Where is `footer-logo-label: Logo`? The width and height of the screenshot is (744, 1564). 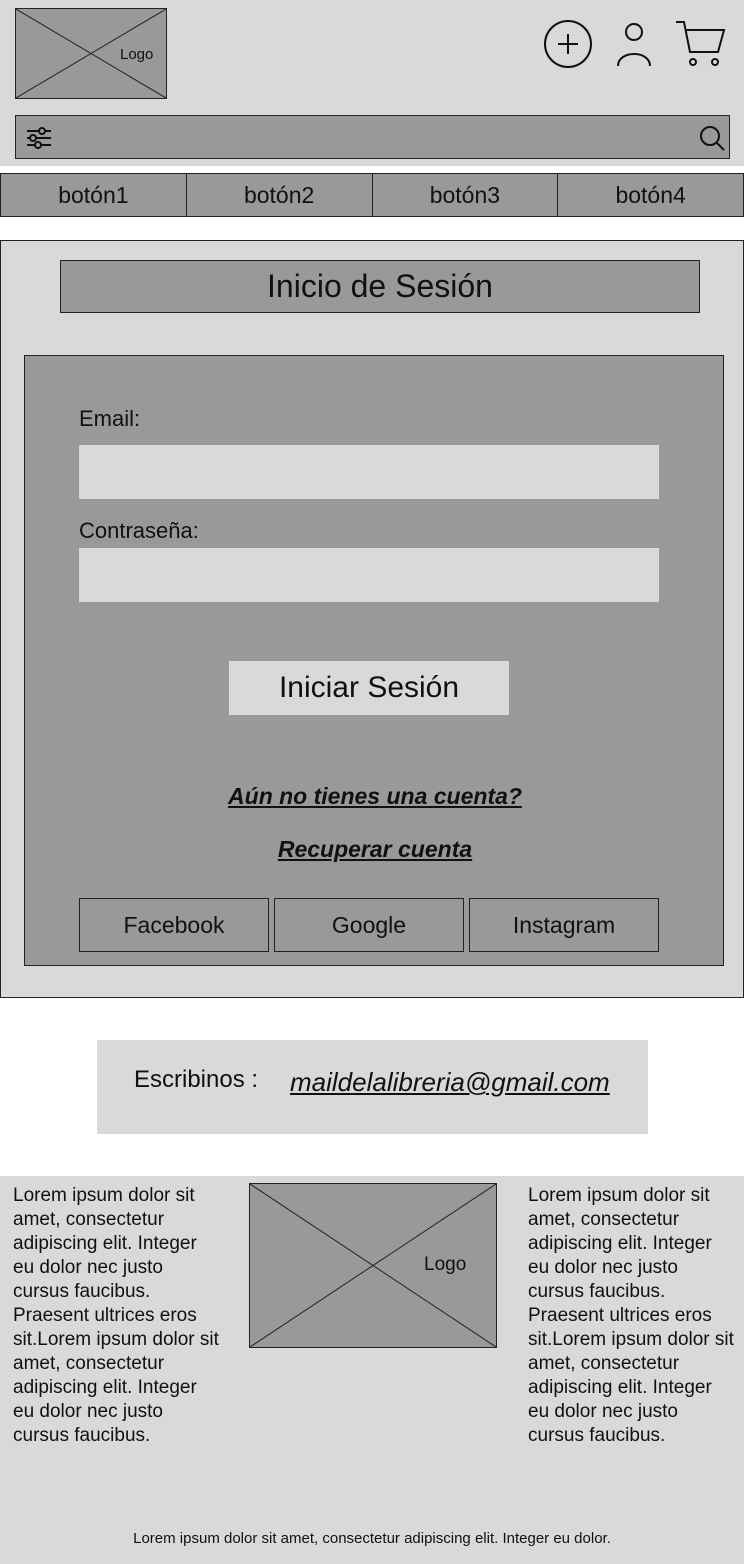
footer-logo-label: Logo is located at coordinates (445, 1264).